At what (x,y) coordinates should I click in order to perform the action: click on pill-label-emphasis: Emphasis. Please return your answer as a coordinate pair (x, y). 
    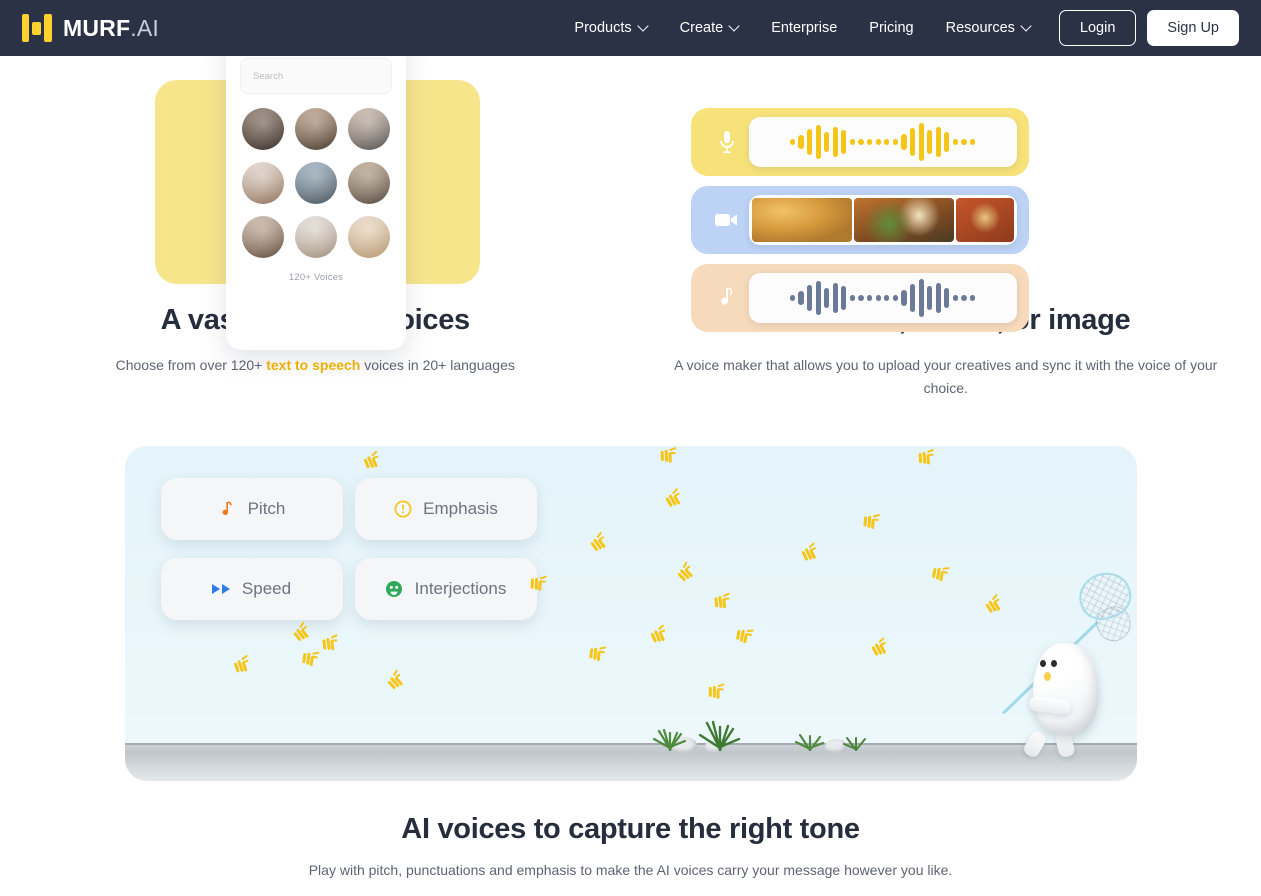
    Looking at the image, I should click on (460, 509).